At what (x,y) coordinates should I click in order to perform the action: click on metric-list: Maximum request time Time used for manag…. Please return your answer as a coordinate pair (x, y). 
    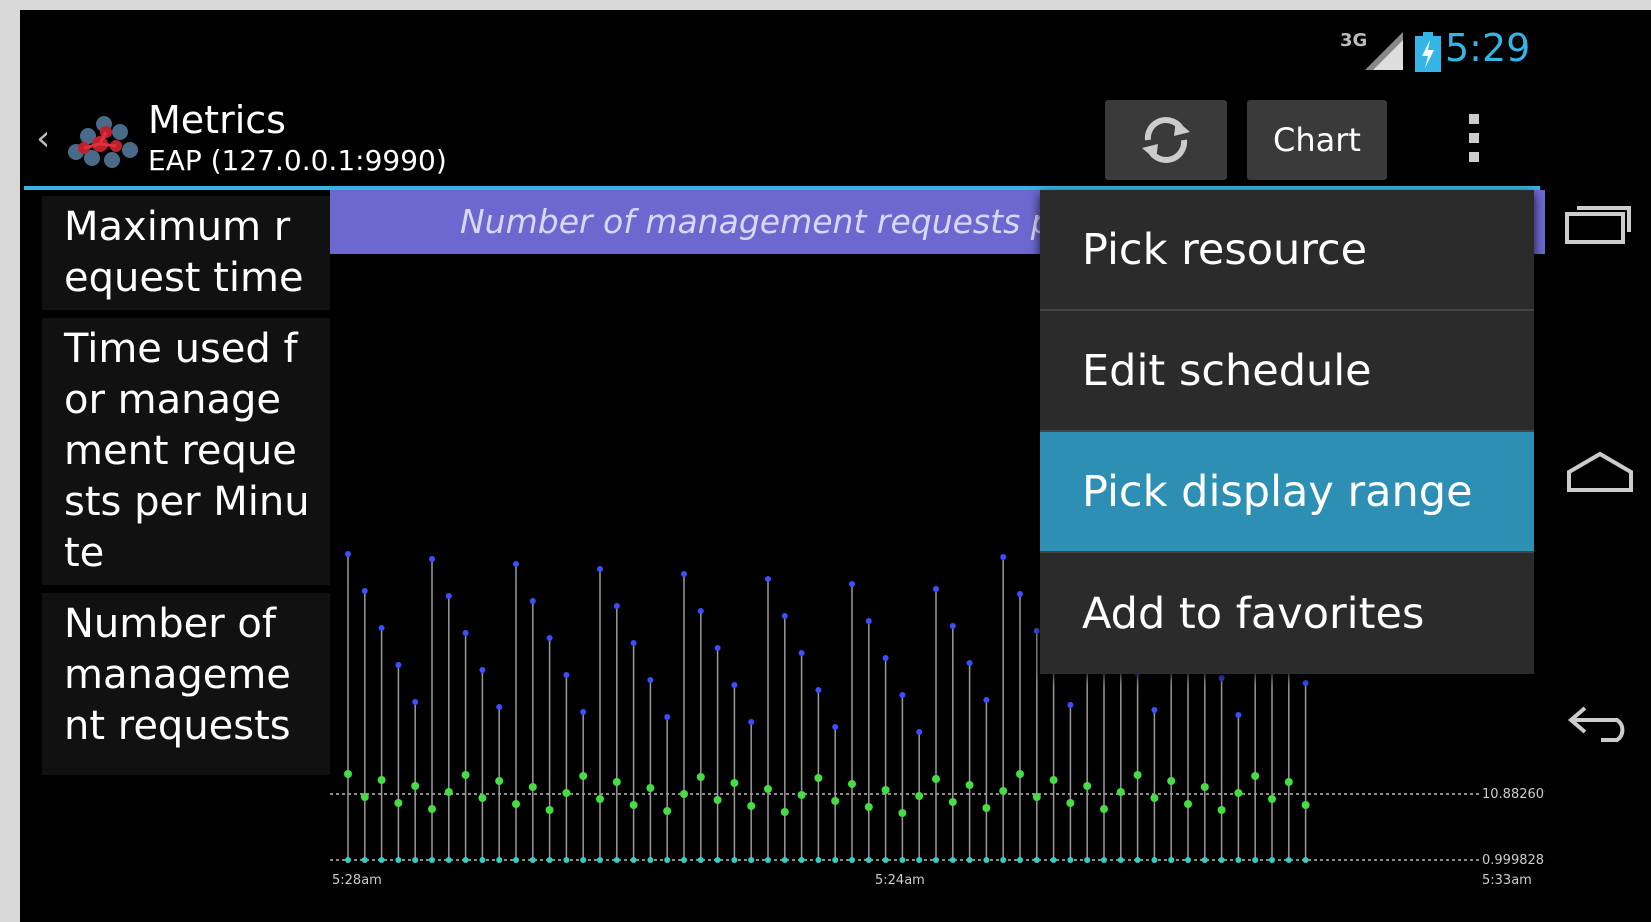
    Looking at the image, I should click on (186, 551).